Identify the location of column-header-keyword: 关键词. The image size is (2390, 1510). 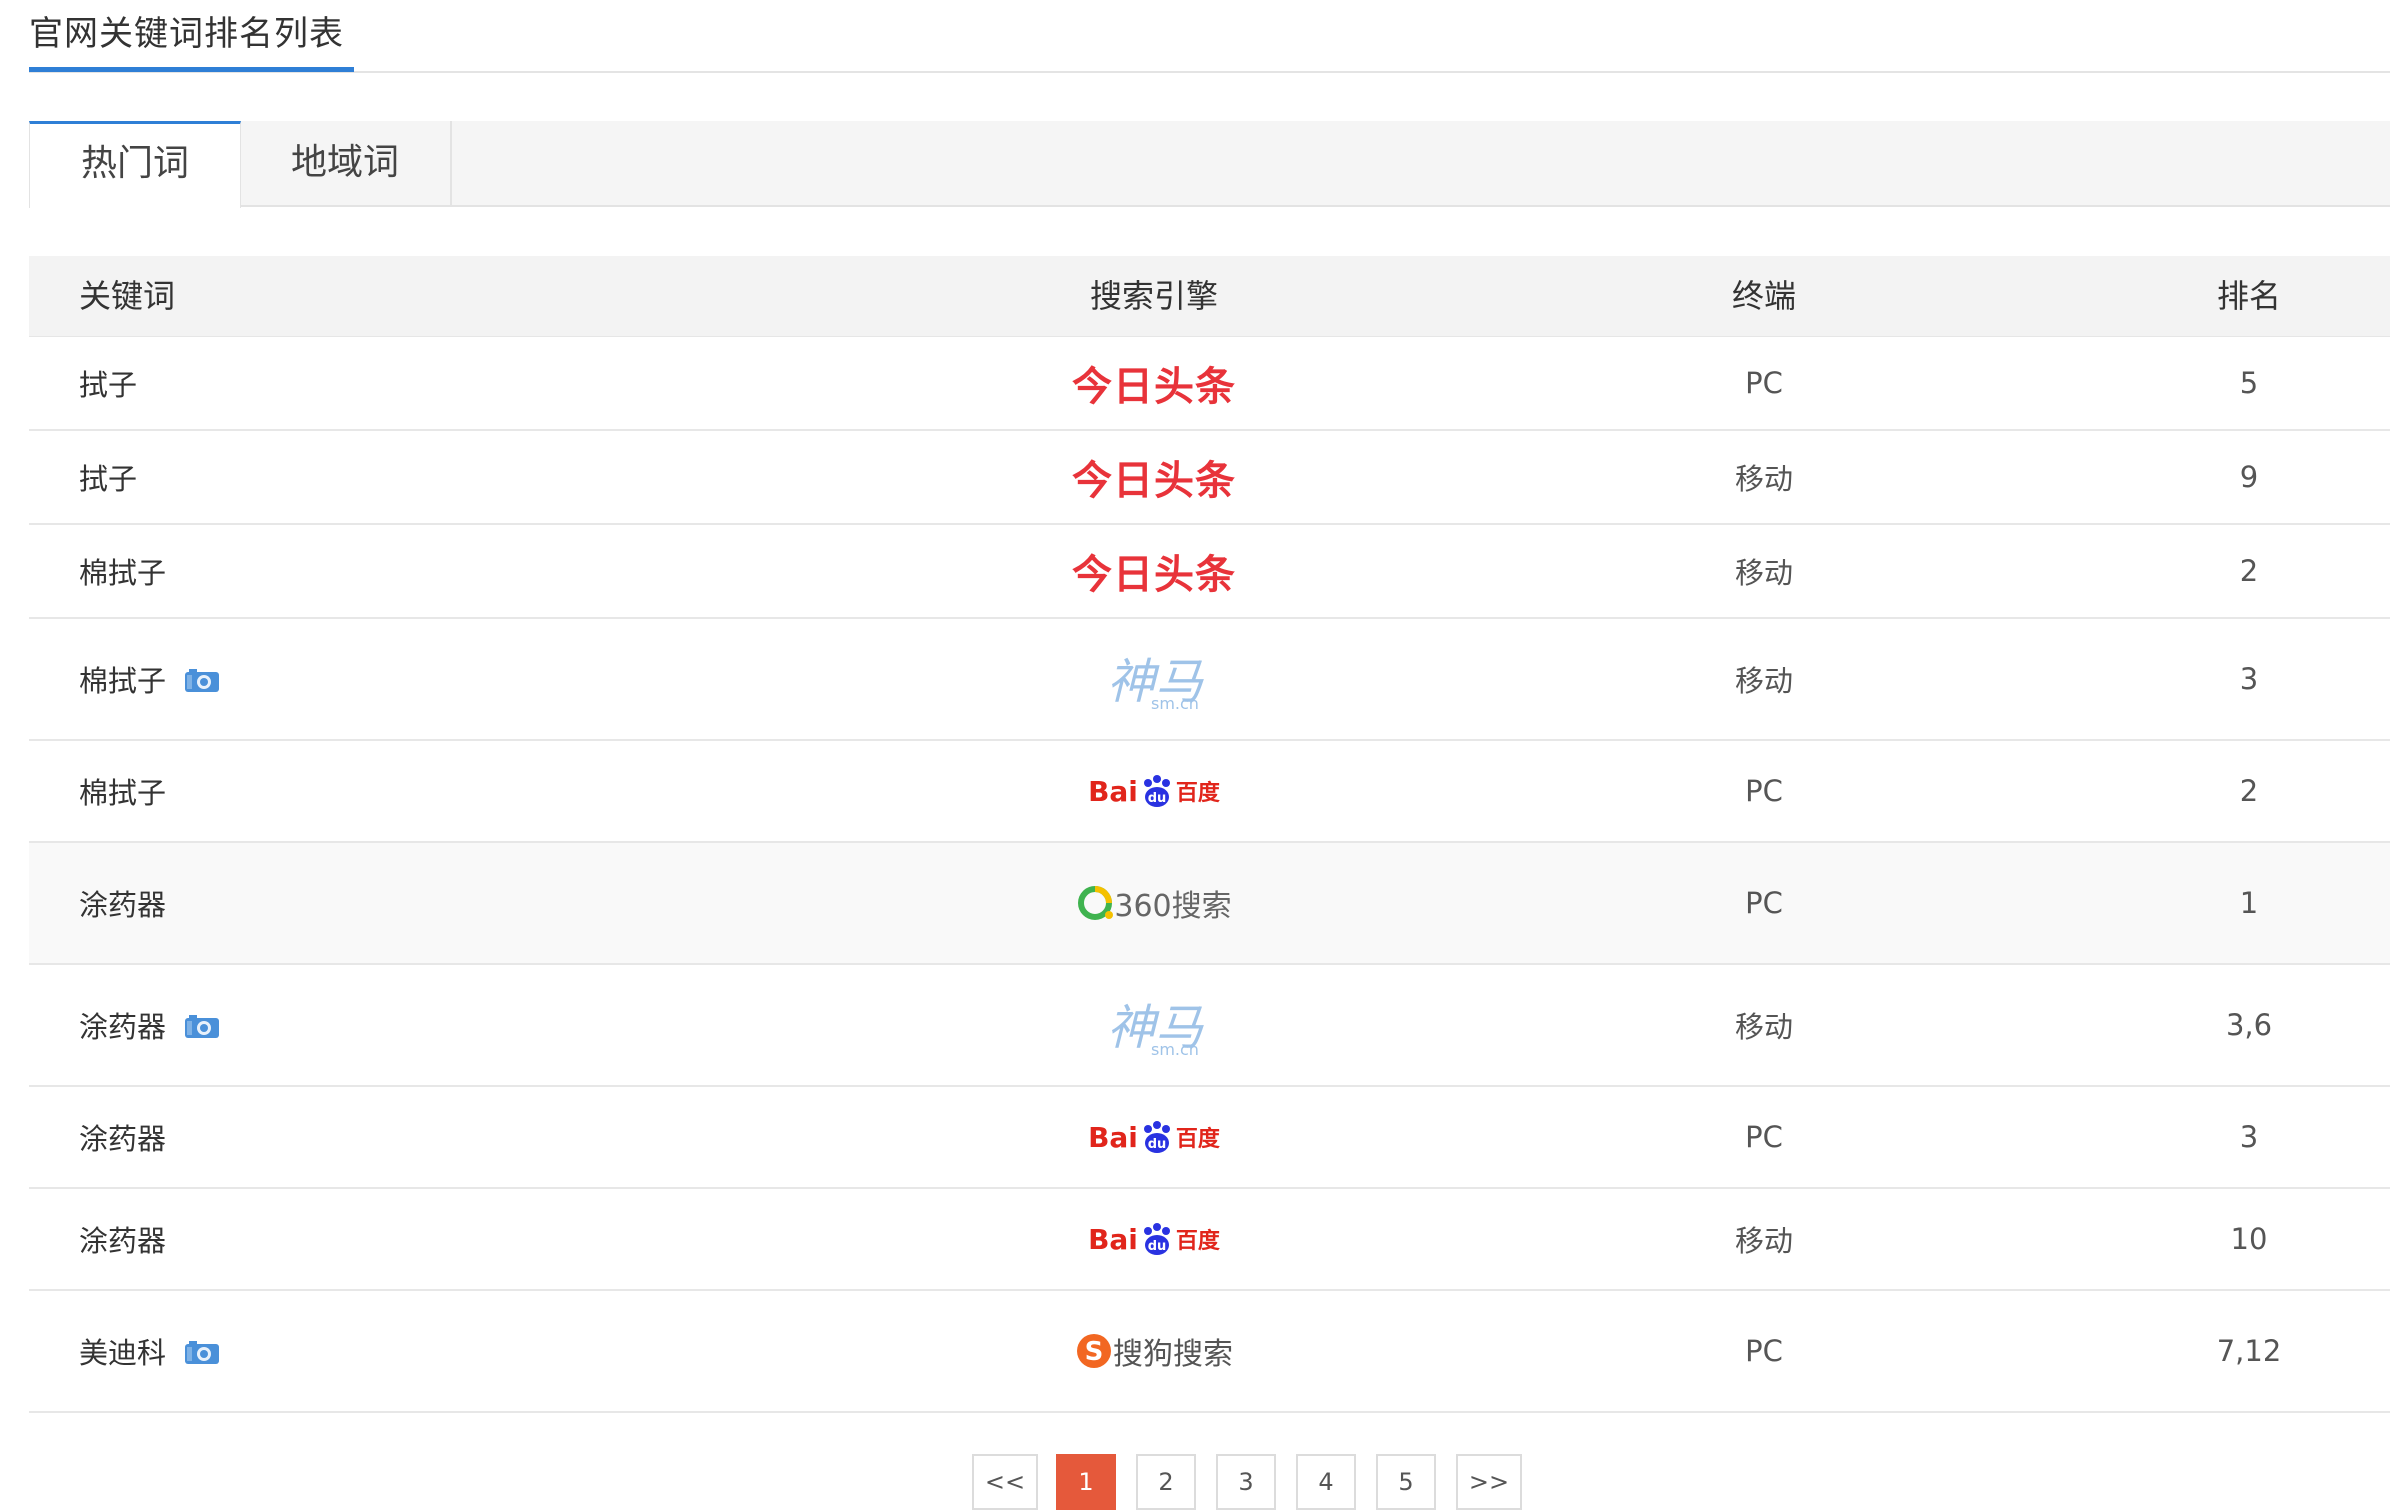
(127, 296).